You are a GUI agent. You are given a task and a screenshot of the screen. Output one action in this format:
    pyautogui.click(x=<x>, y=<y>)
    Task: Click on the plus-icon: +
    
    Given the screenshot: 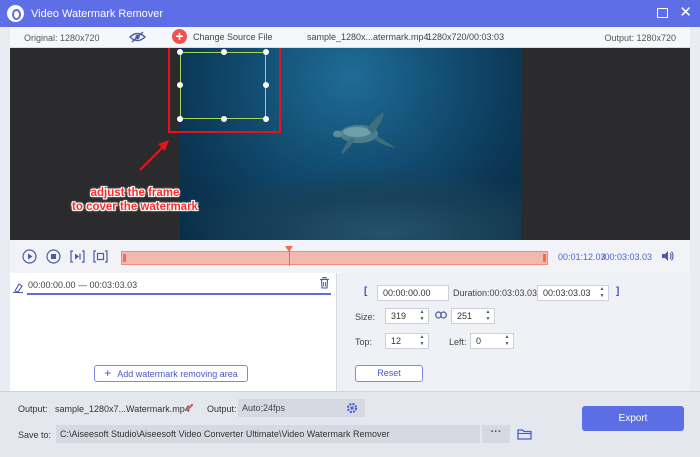 What is the action you would take?
    pyautogui.click(x=108, y=373)
    